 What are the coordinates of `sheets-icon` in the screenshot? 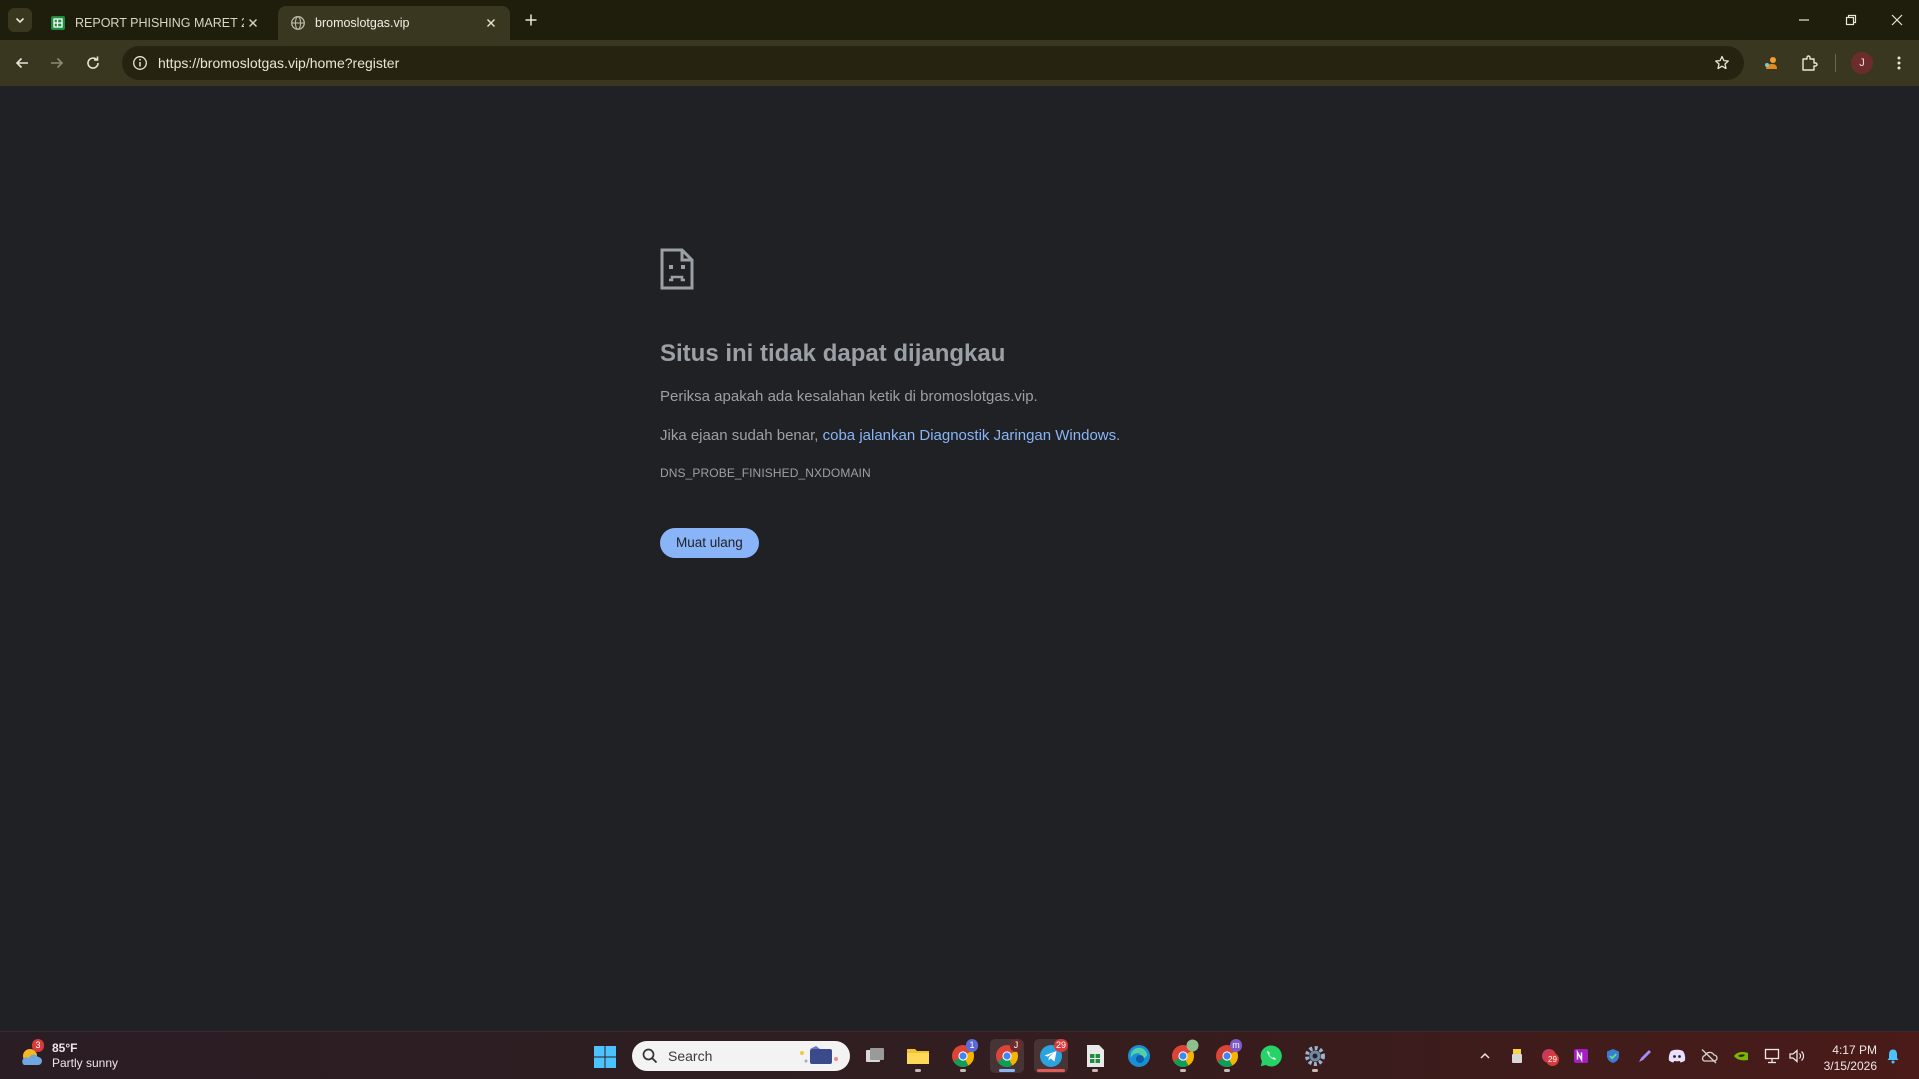 It's located at (58, 23).